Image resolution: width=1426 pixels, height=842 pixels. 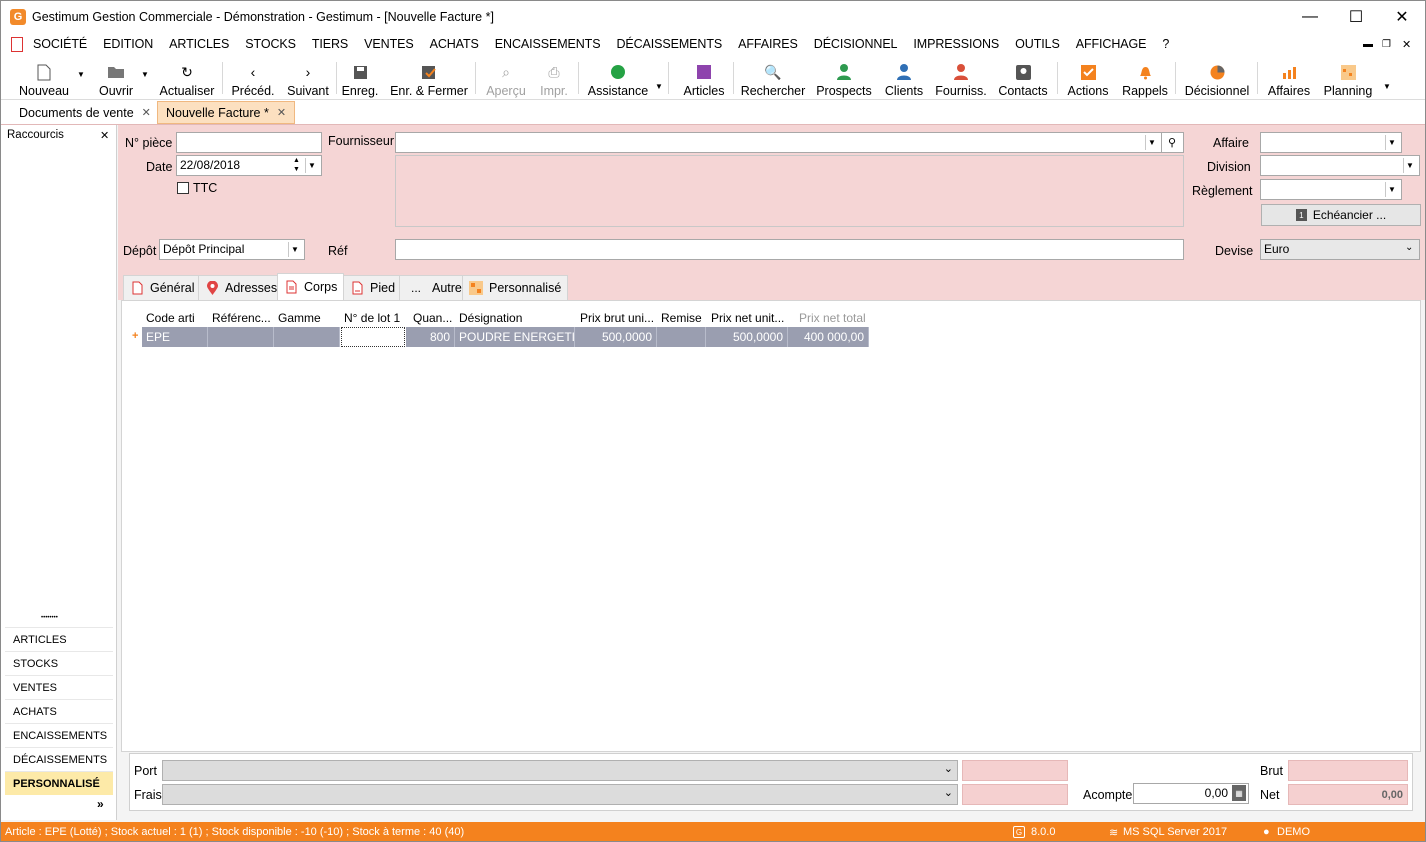 What do you see at coordinates (948, 792) in the screenshot?
I see `frais-dropdown-icon: ⌄` at bounding box center [948, 792].